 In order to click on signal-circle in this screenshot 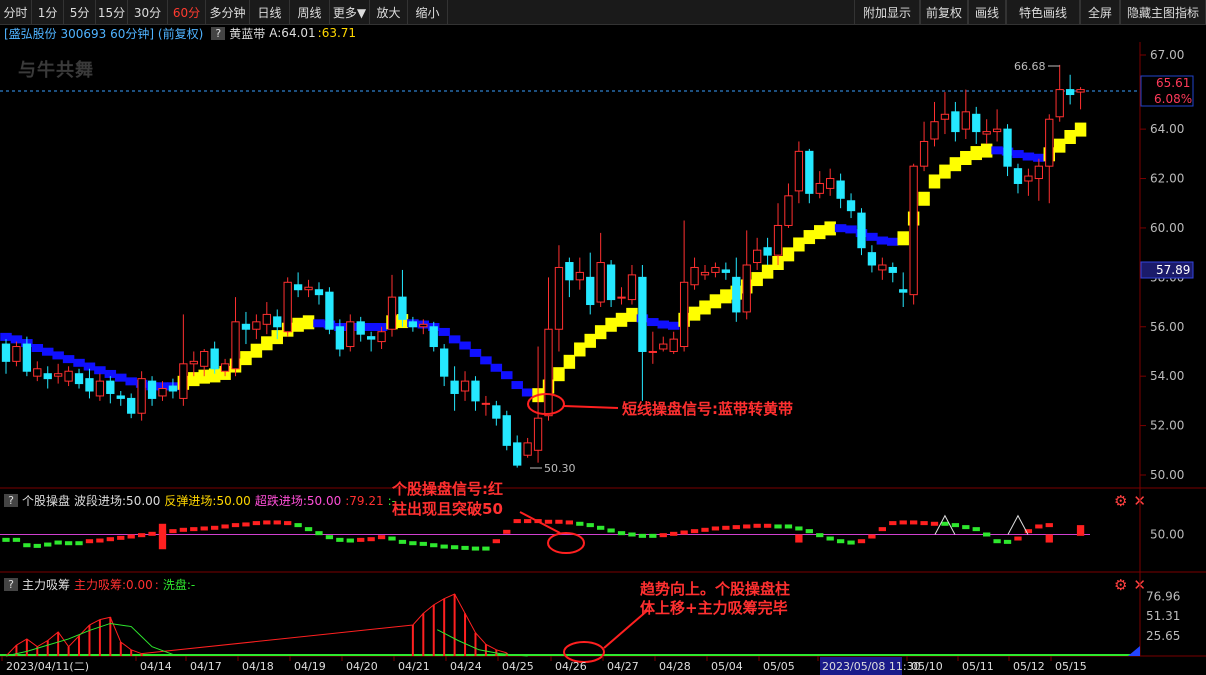, I will do `click(584, 652)`.